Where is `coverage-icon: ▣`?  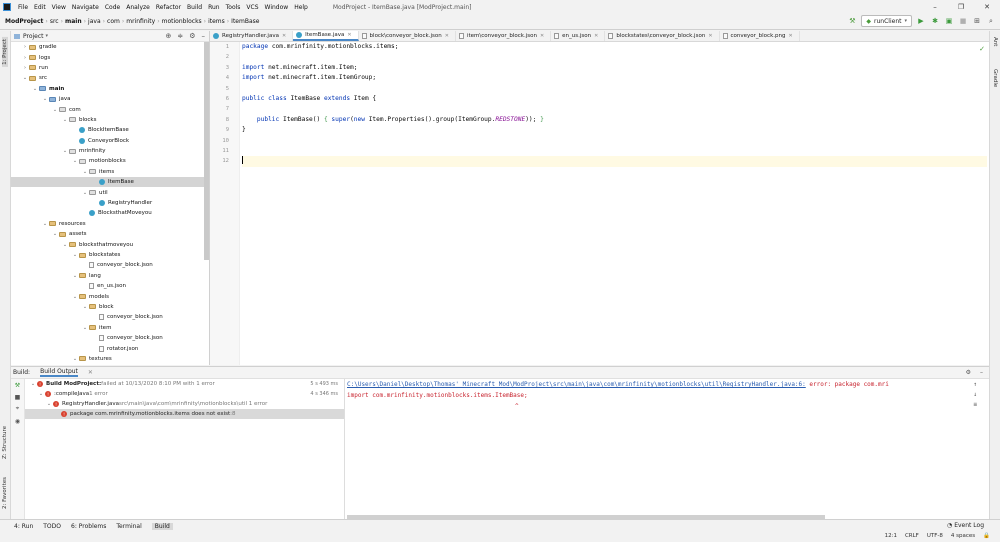
coverage-icon: ▣ is located at coordinates (949, 21).